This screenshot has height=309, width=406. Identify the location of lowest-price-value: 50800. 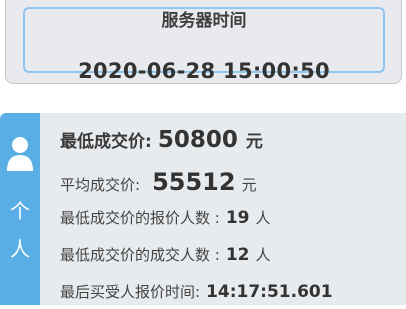
(197, 140).